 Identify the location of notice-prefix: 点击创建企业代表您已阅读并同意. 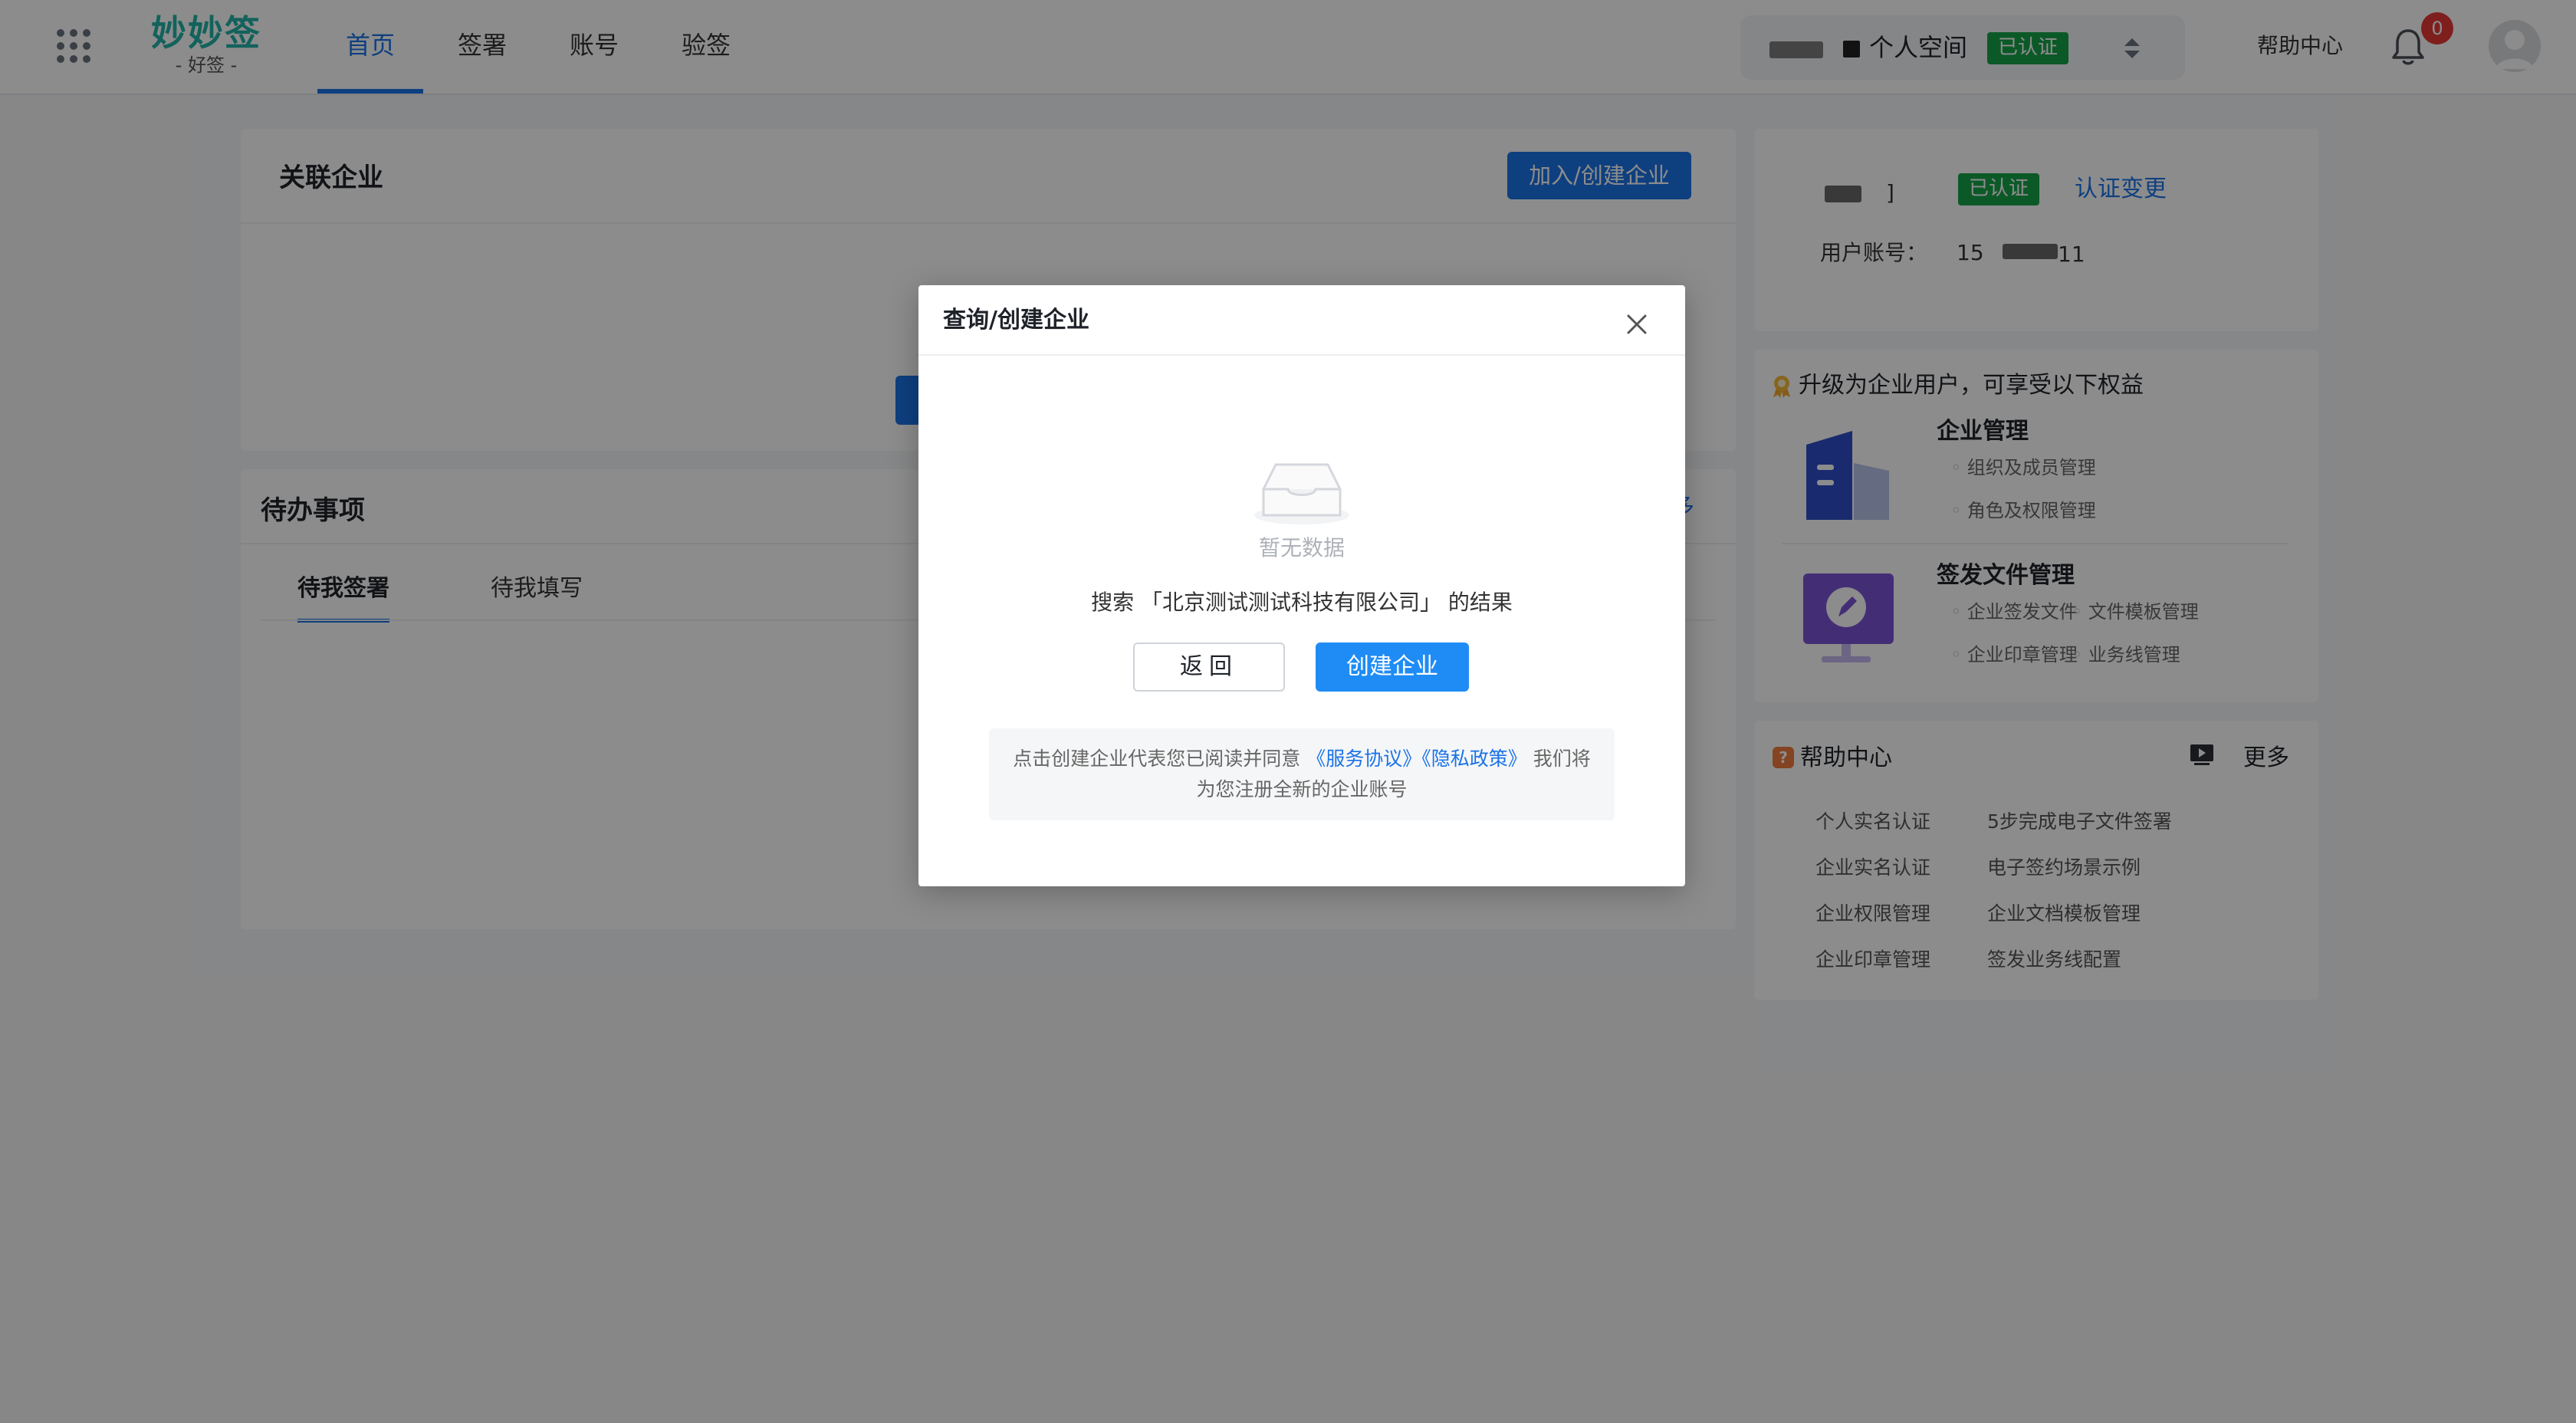
(1157, 759).